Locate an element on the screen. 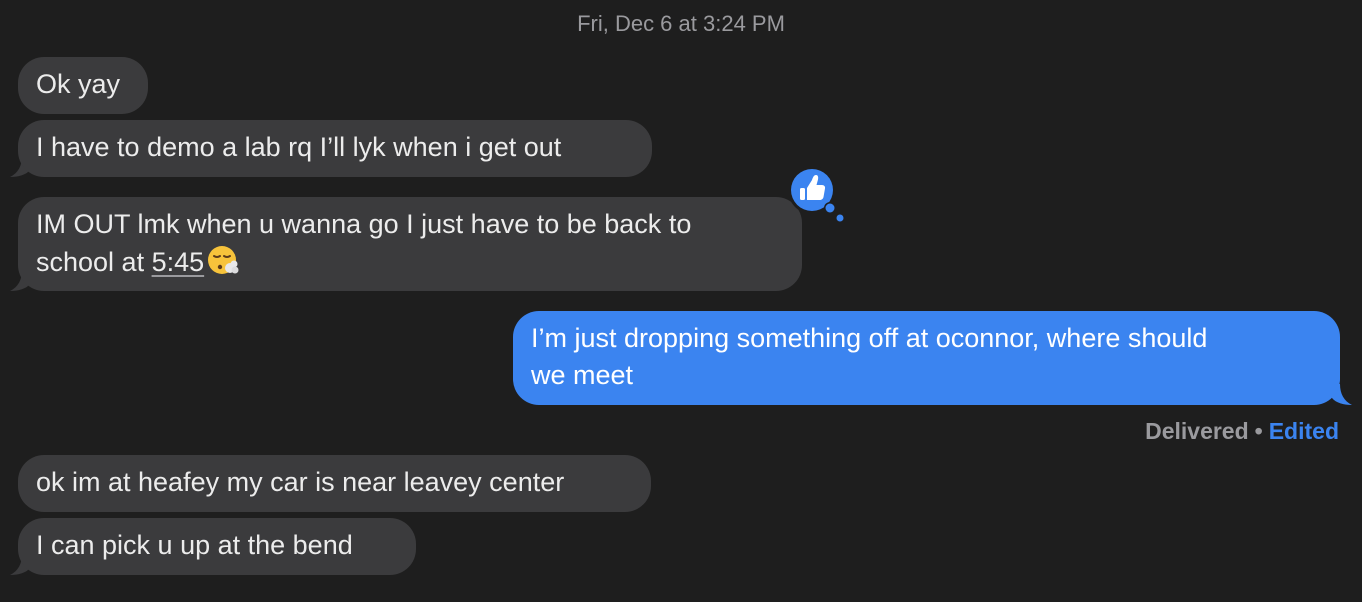  face-exhaling-emoji is located at coordinates (223, 260).